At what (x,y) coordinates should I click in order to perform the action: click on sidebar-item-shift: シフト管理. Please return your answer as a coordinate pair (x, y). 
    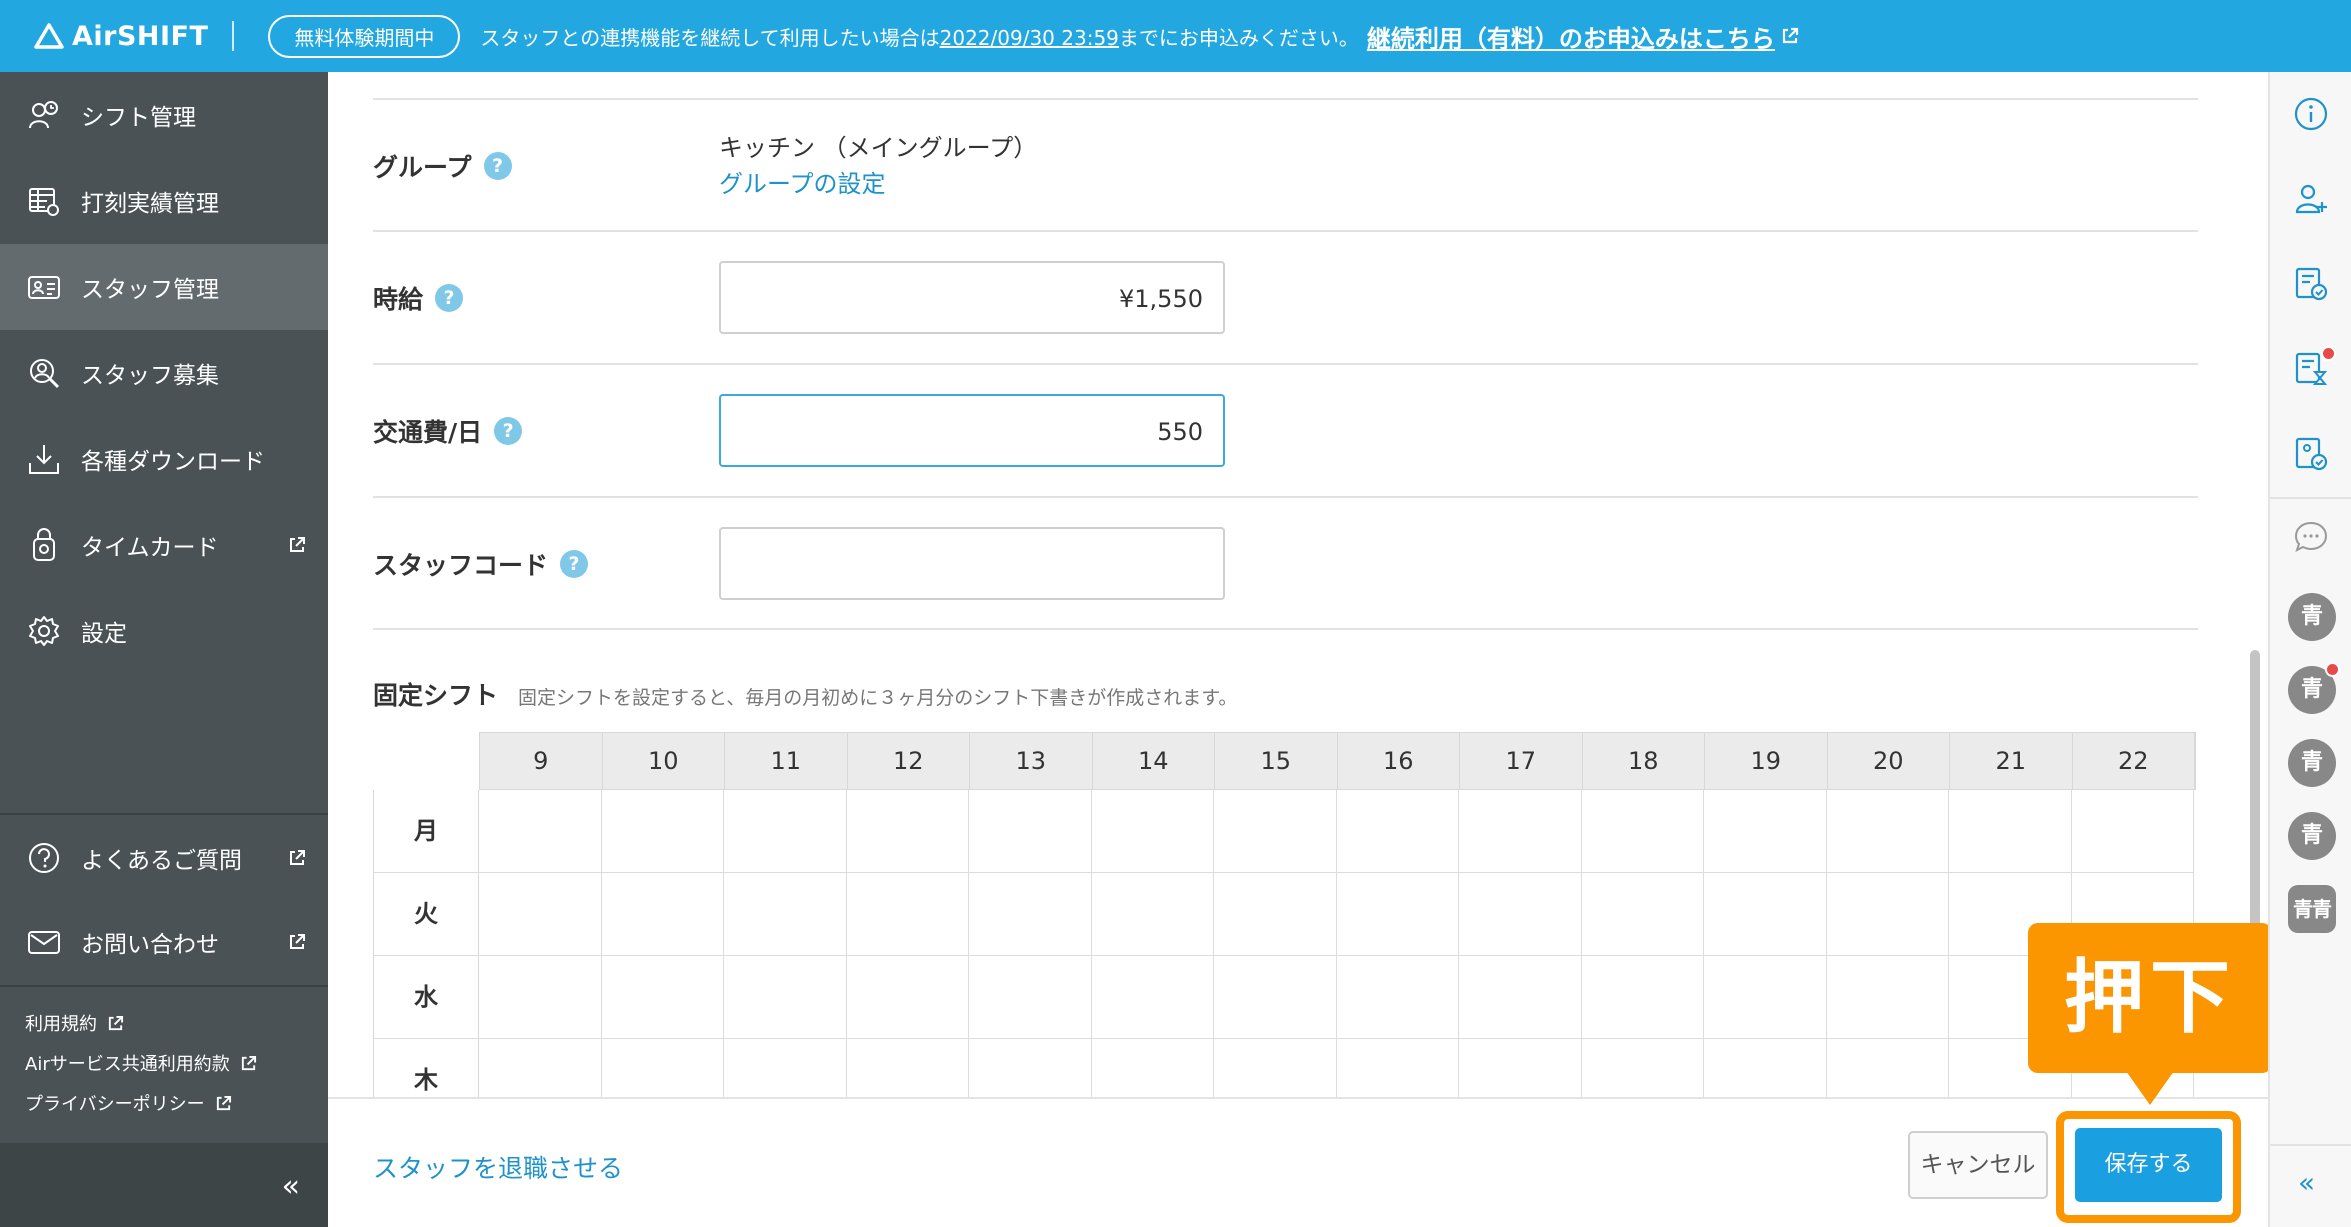
    Looking at the image, I should click on (164, 115).